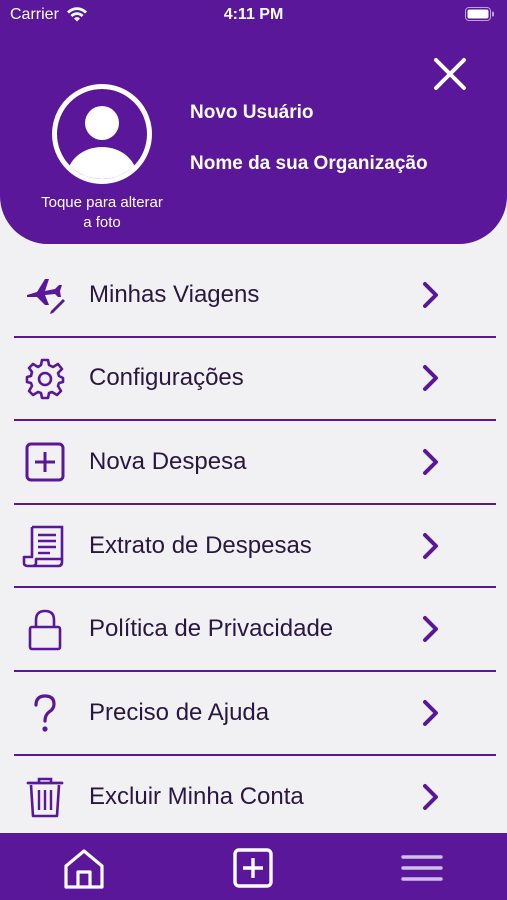 This screenshot has width=507, height=900. I want to click on trash-icon, so click(45, 797).